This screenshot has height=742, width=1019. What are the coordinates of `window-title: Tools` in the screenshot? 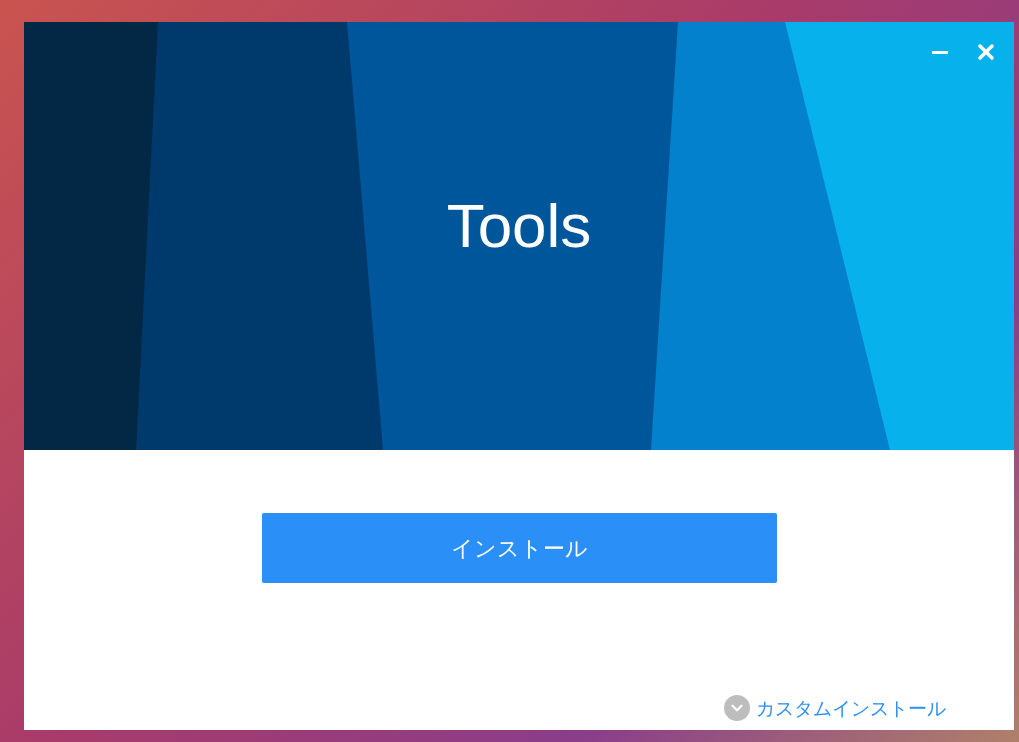 It's located at (519, 226).